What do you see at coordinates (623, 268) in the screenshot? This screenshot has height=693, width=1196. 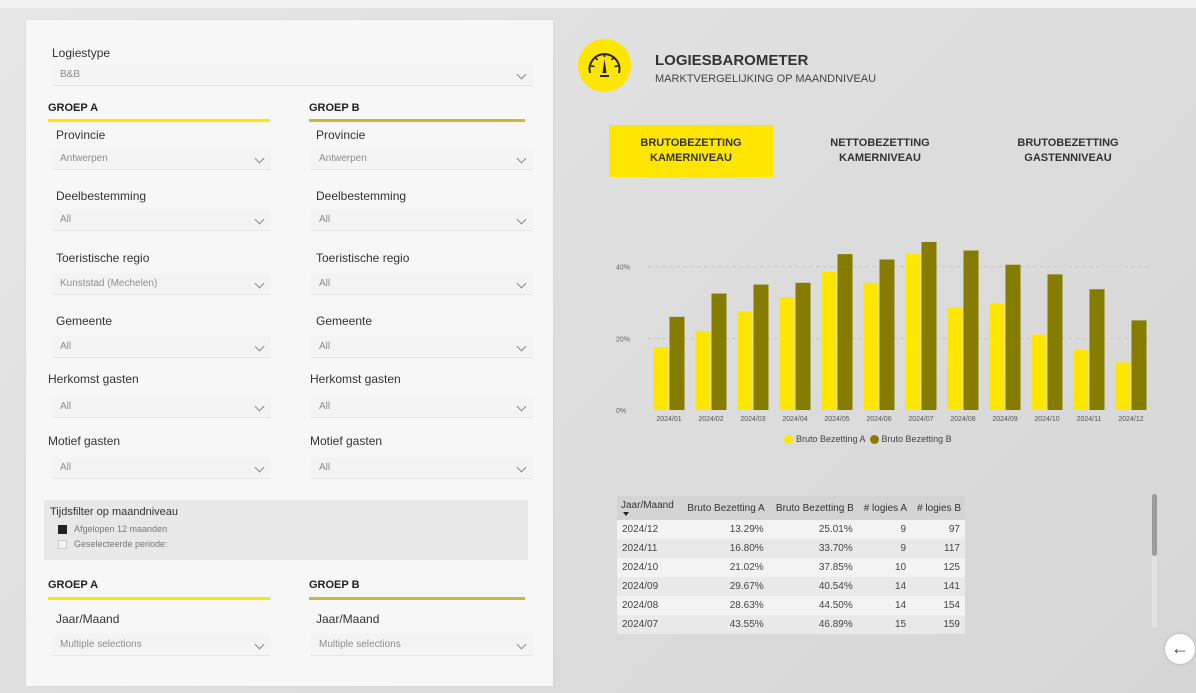 I see `y-tick-label: 40%` at bounding box center [623, 268].